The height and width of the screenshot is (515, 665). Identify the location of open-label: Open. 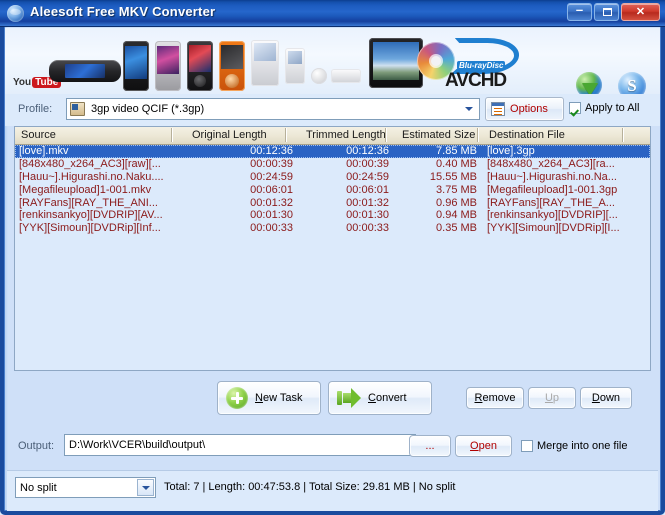
(483, 446).